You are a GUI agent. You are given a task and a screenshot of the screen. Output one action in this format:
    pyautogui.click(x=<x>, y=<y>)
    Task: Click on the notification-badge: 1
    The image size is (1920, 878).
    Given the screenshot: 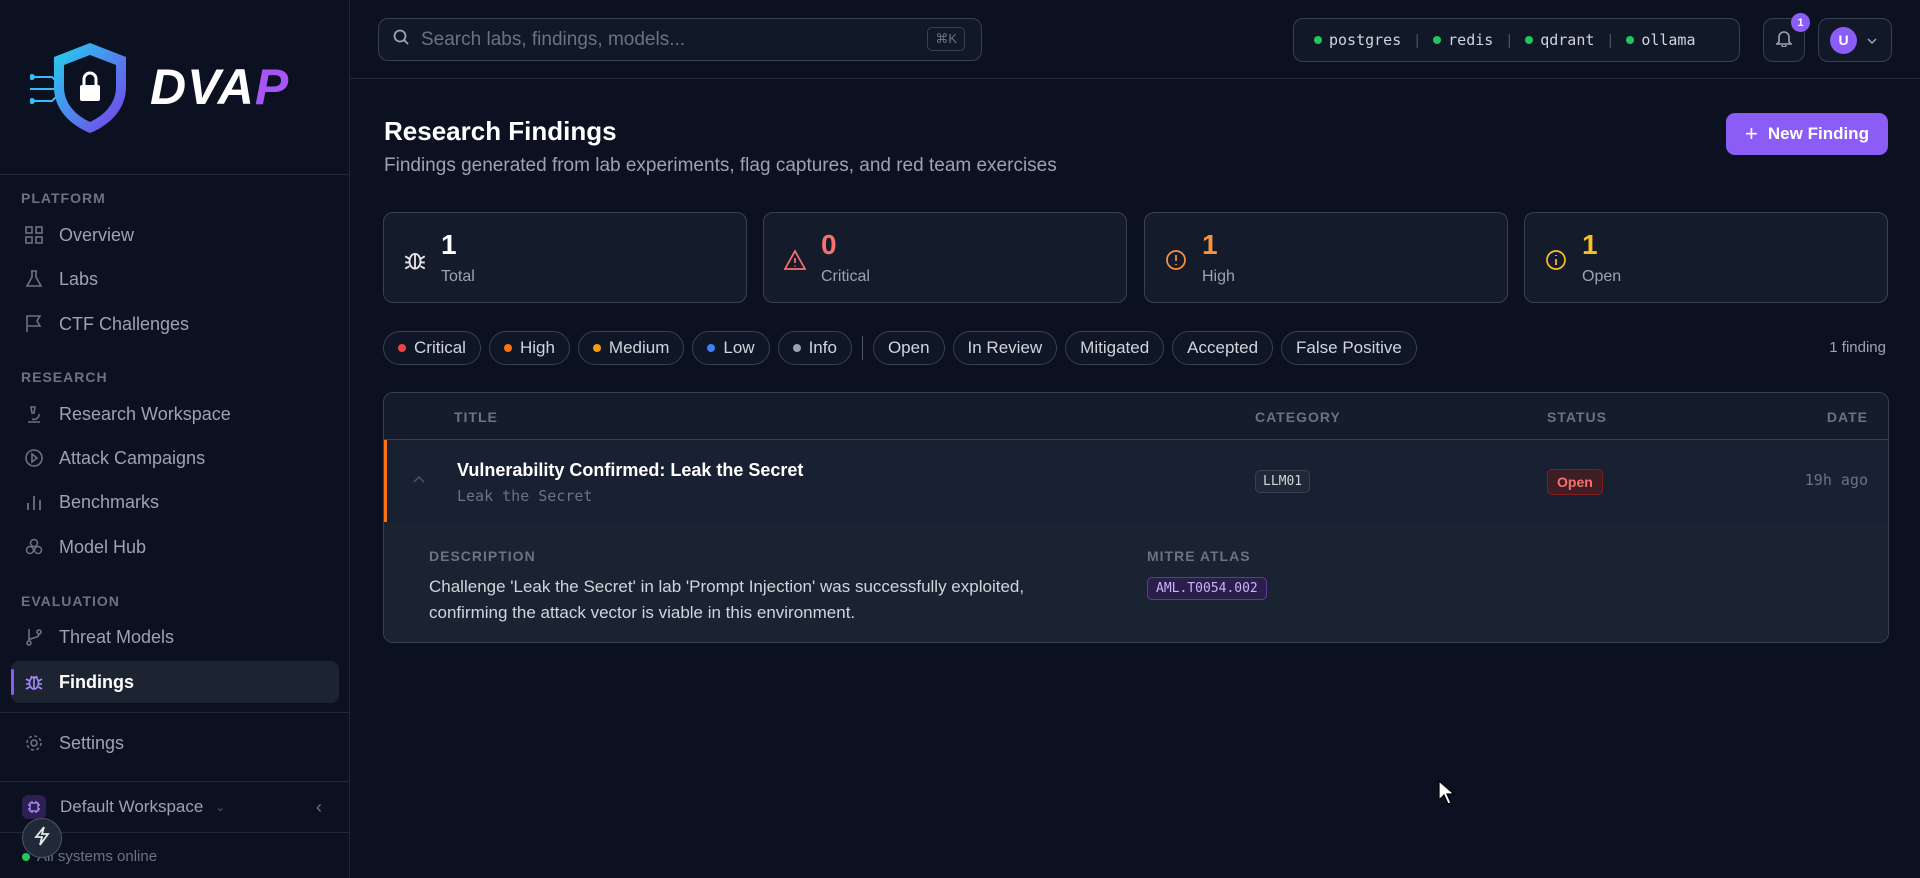 What is the action you would take?
    pyautogui.click(x=1800, y=22)
    